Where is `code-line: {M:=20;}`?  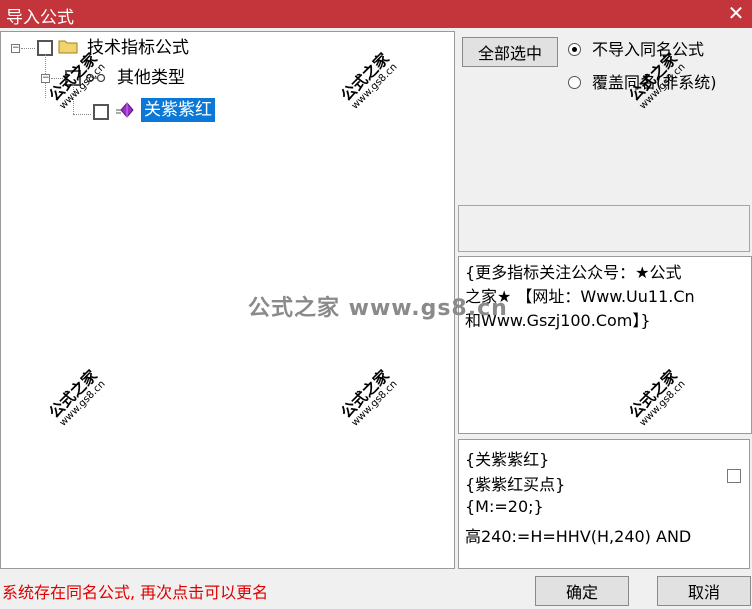
code-line: {M:=20;} is located at coordinates (504, 506).